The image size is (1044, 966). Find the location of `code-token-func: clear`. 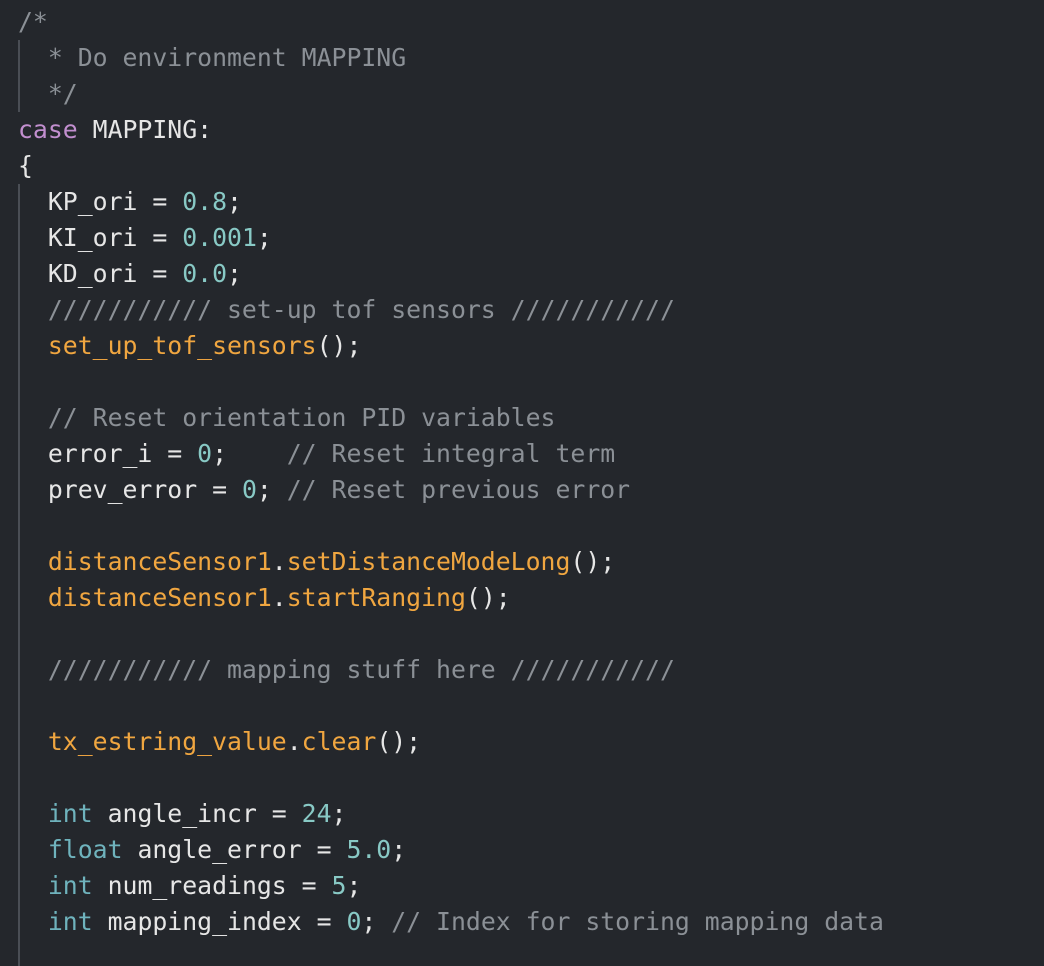

code-token-func: clear is located at coordinates (339, 741).